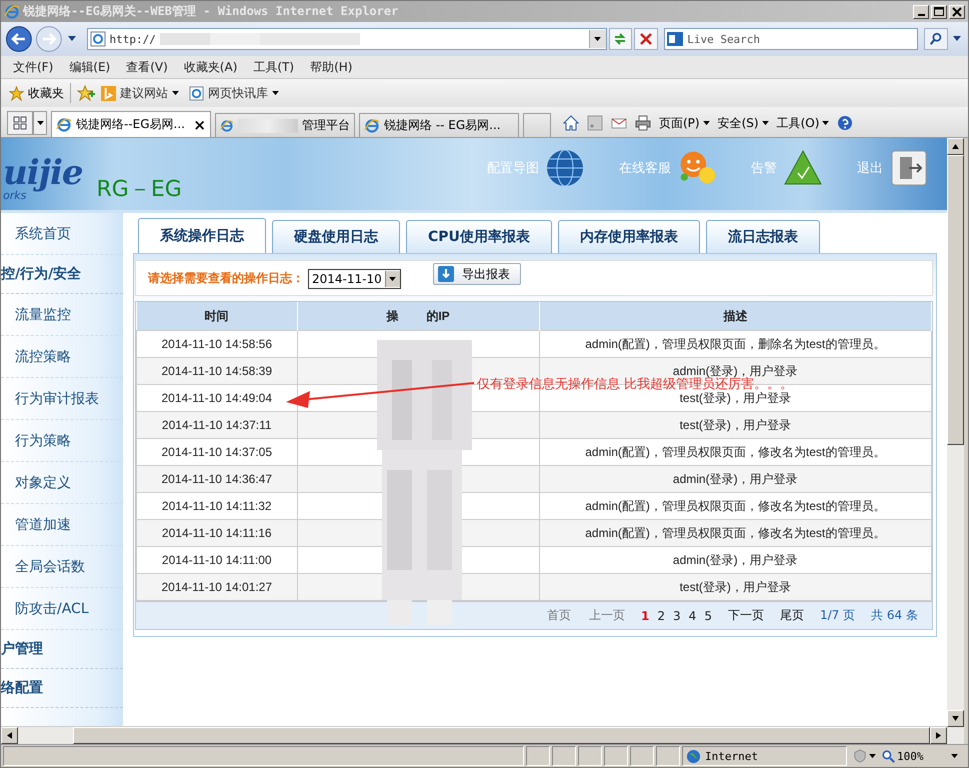 The image size is (969, 768). I want to click on scroll-right-button, so click(938, 735).